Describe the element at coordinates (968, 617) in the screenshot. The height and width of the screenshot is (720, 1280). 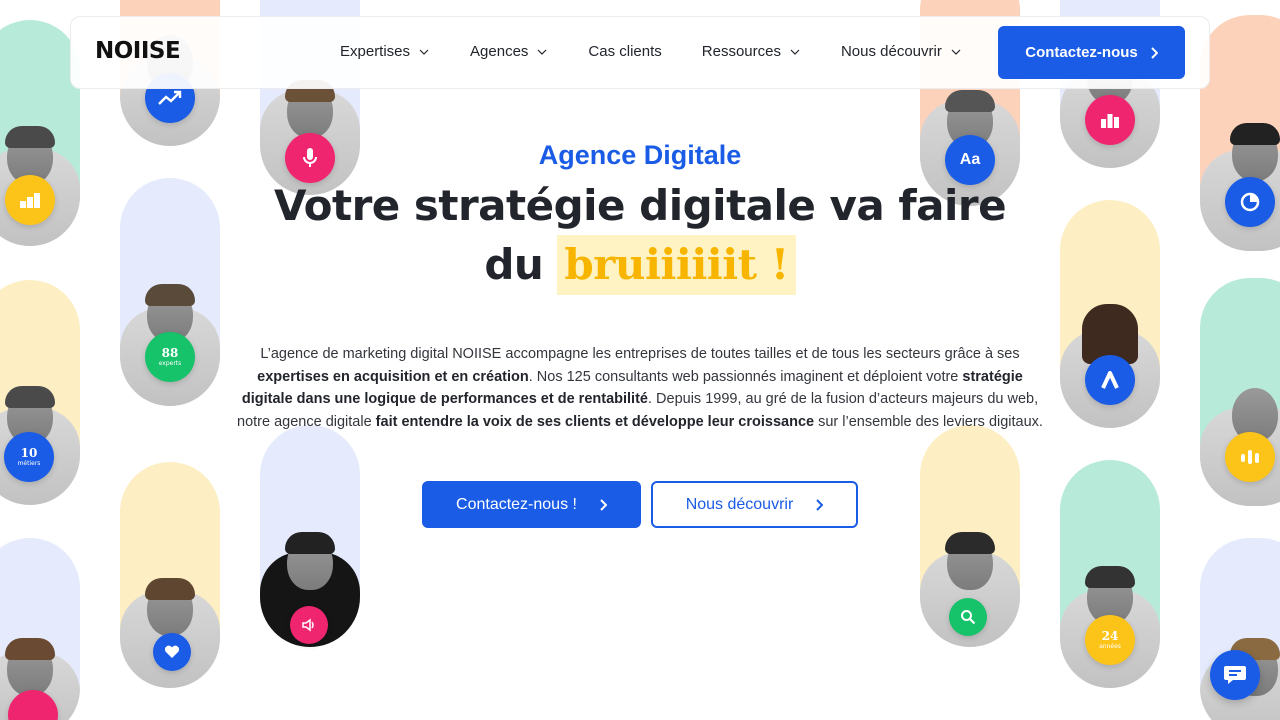
I see `search-badge-icon` at that location.